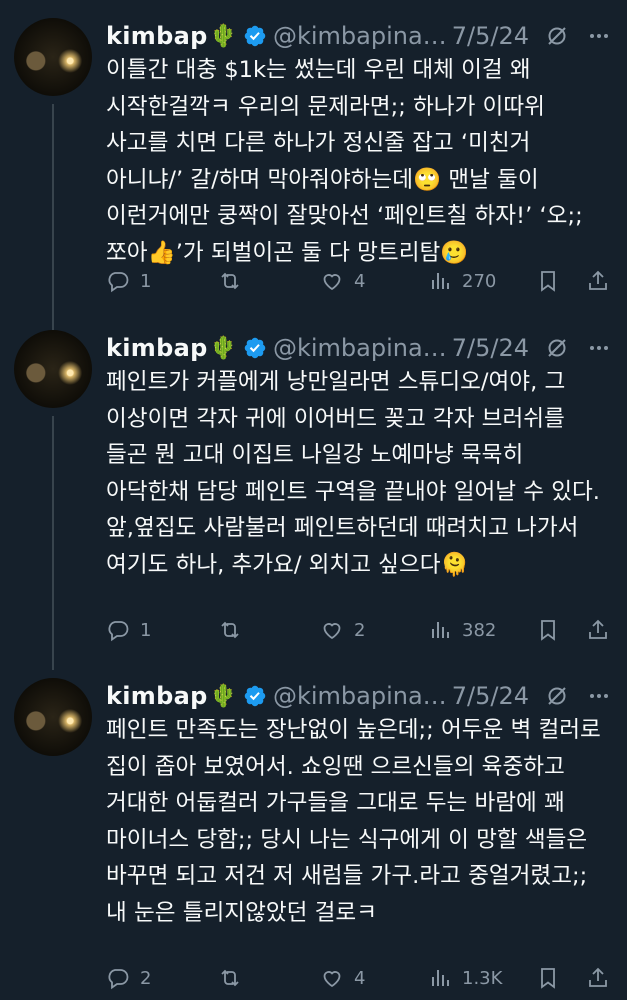 The width and height of the screenshot is (627, 1000). I want to click on reply-button: 2, so click(128, 978).